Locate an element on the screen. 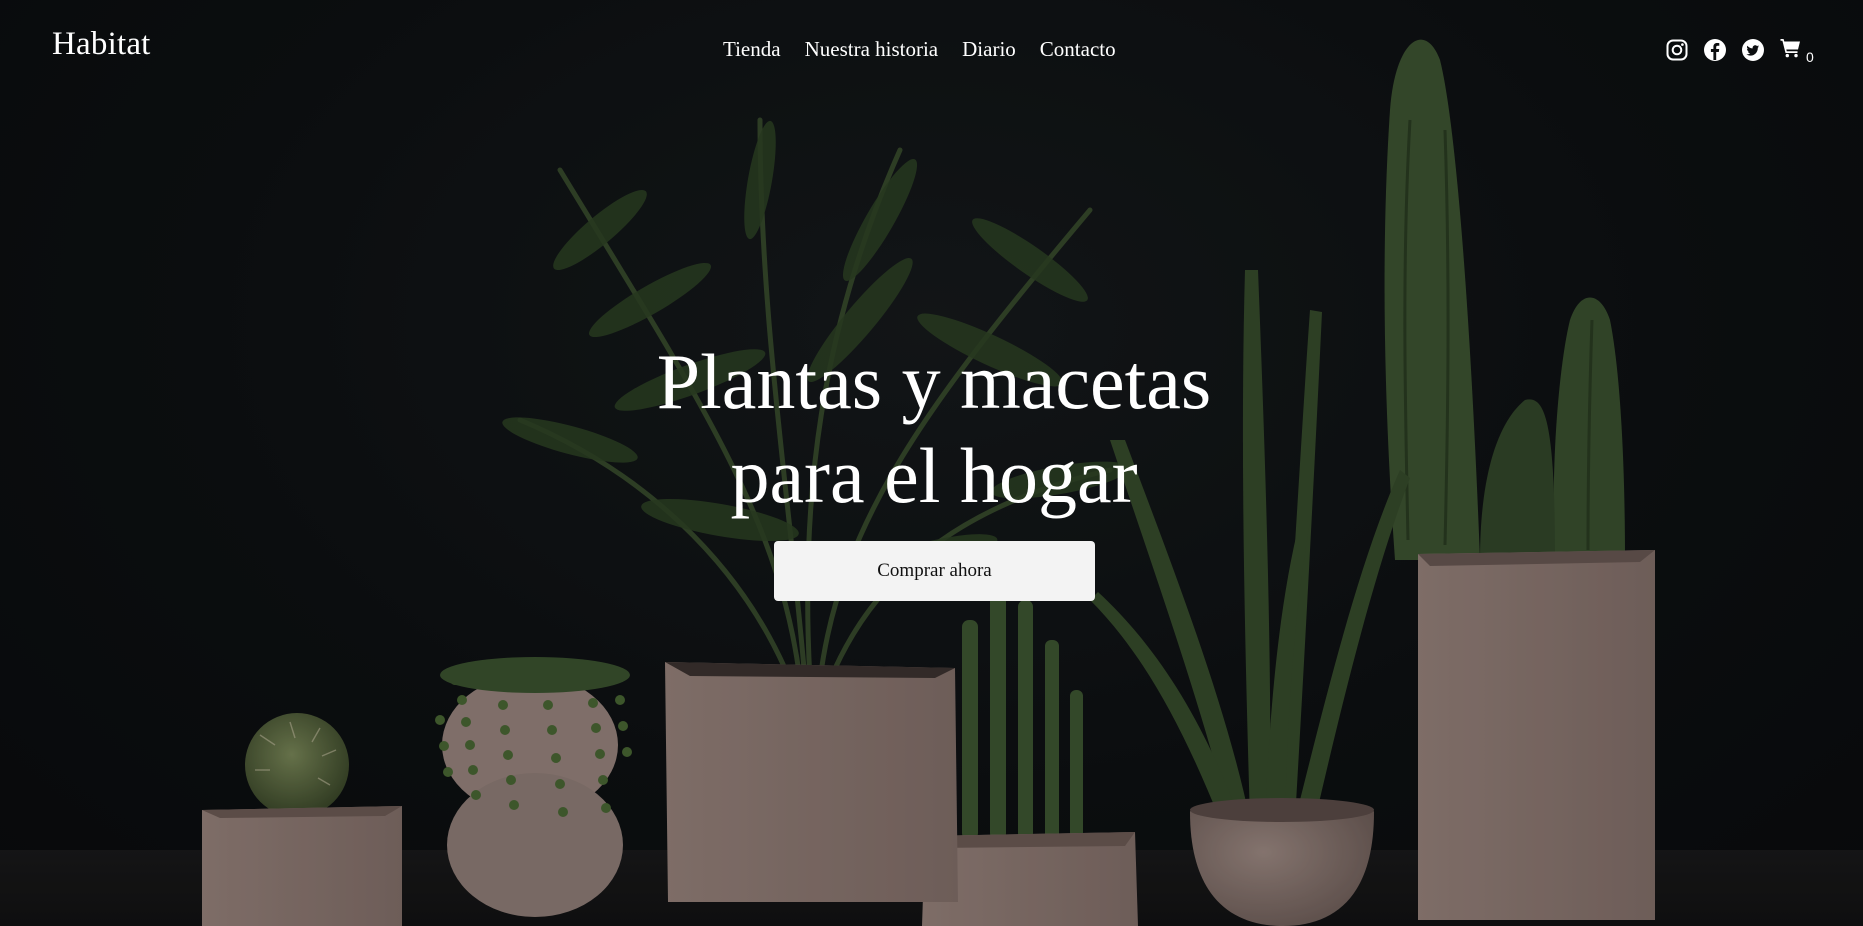  nav-link-contacto: Contacto is located at coordinates (1078, 49).